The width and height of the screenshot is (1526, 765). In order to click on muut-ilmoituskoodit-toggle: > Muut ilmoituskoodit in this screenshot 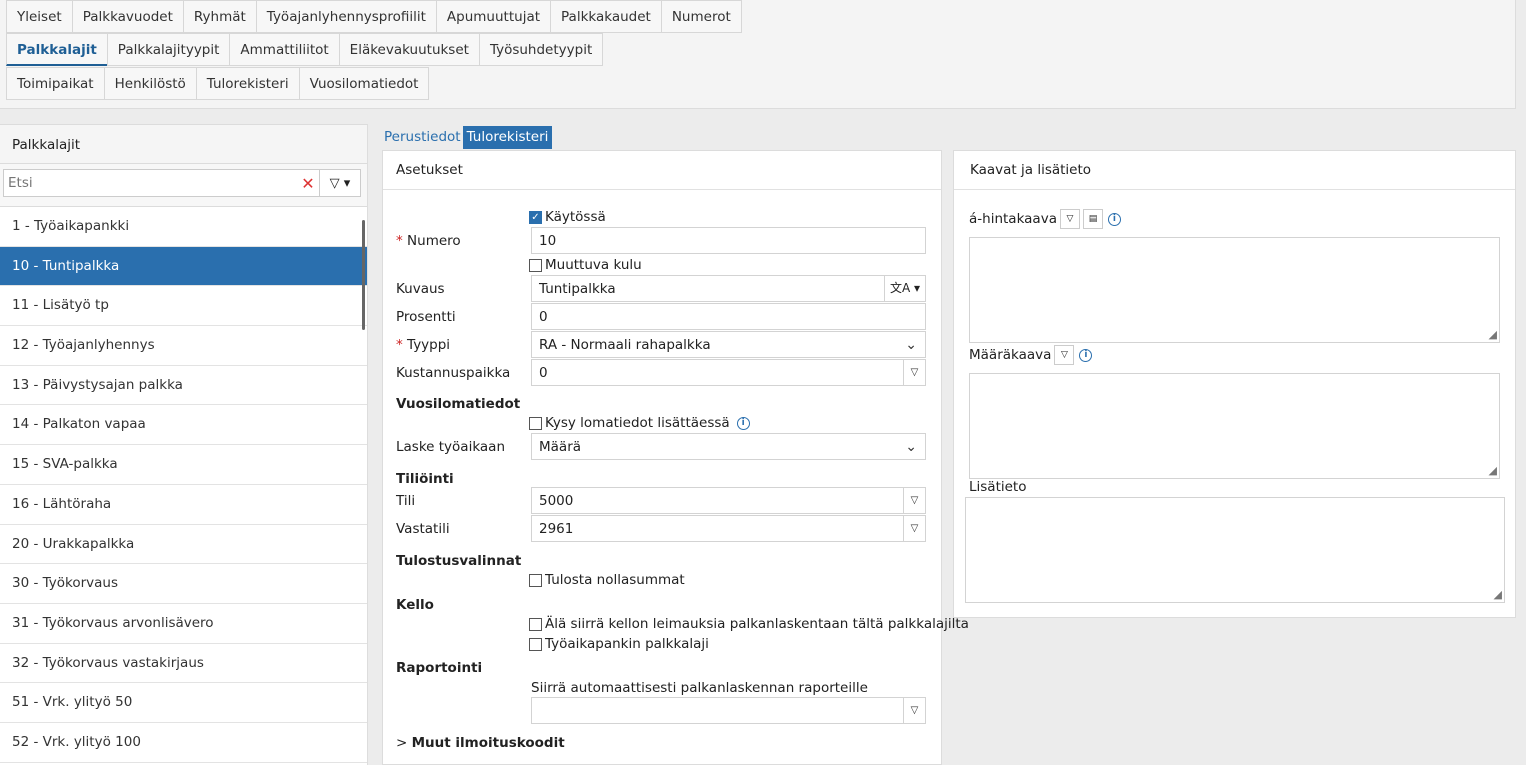, I will do `click(480, 743)`.